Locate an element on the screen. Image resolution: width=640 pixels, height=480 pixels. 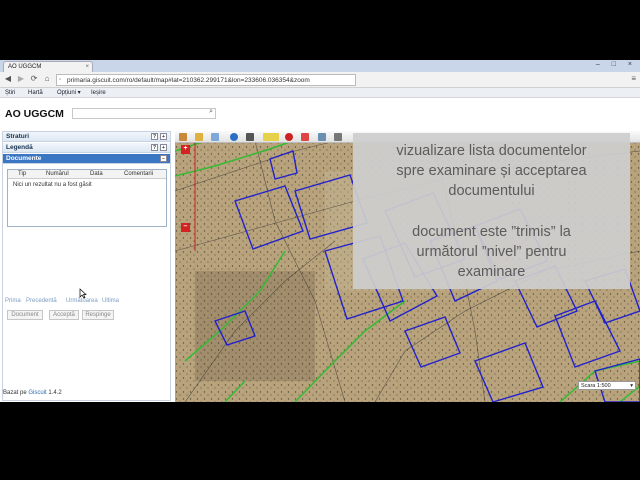
page-icon: ▫ is located at coordinates (60, 80).